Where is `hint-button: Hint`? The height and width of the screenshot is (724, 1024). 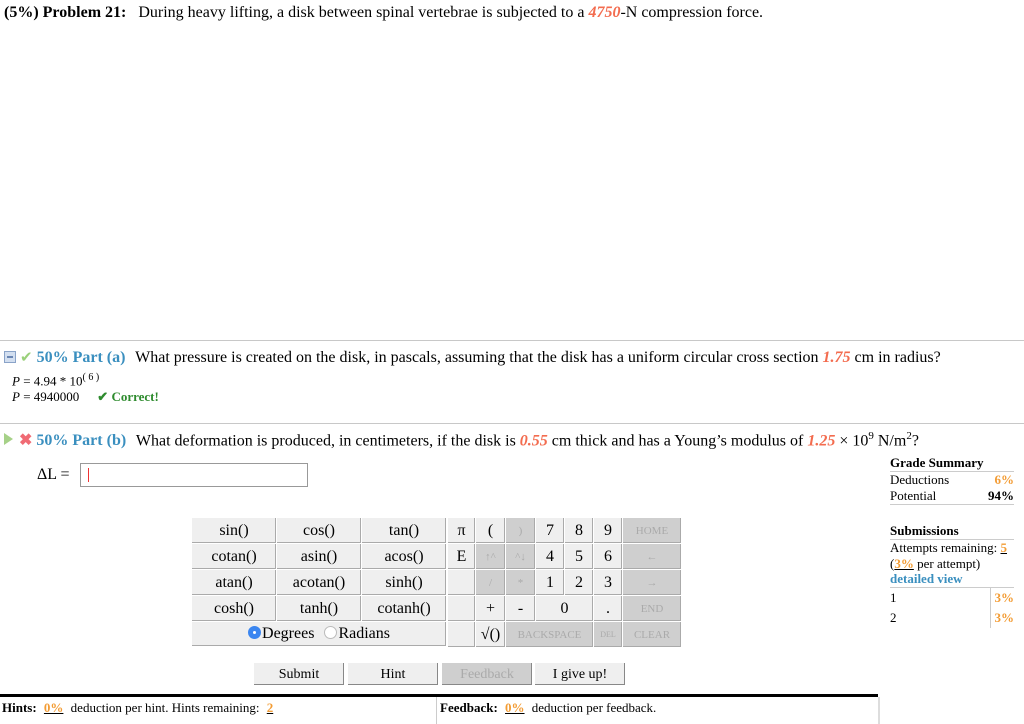
hint-button: Hint is located at coordinates (393, 674).